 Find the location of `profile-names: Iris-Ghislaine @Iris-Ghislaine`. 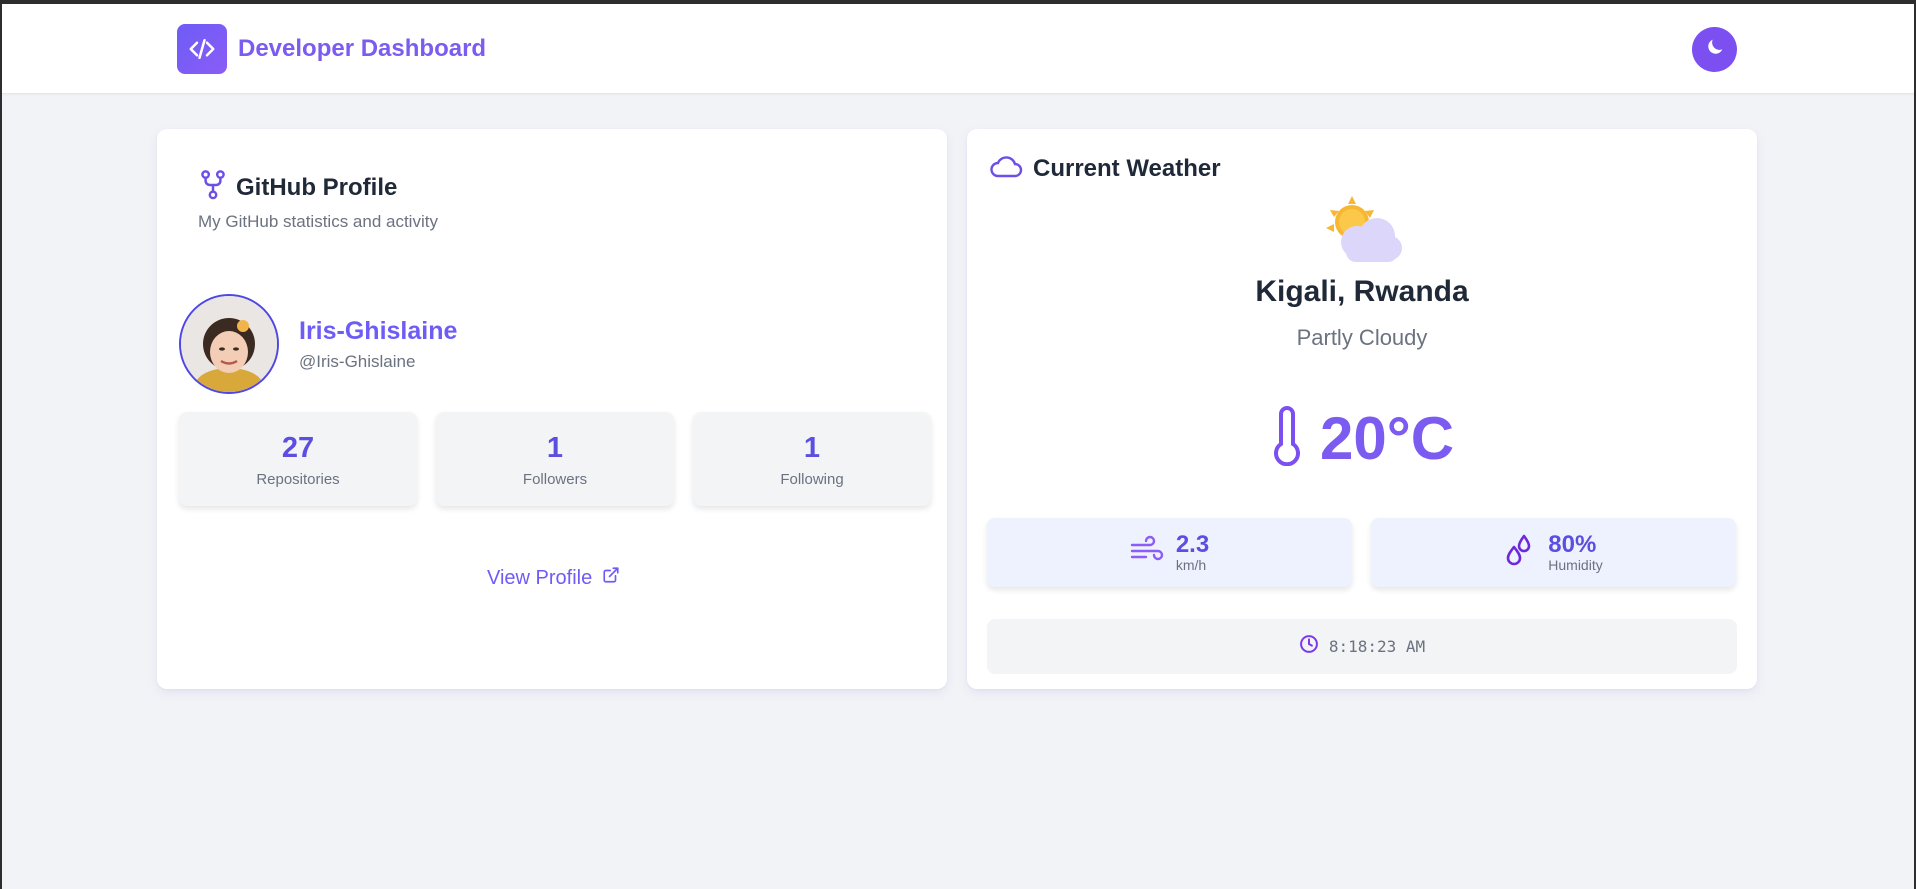

profile-names: Iris-Ghislaine @Iris-Ghislaine is located at coordinates (378, 344).